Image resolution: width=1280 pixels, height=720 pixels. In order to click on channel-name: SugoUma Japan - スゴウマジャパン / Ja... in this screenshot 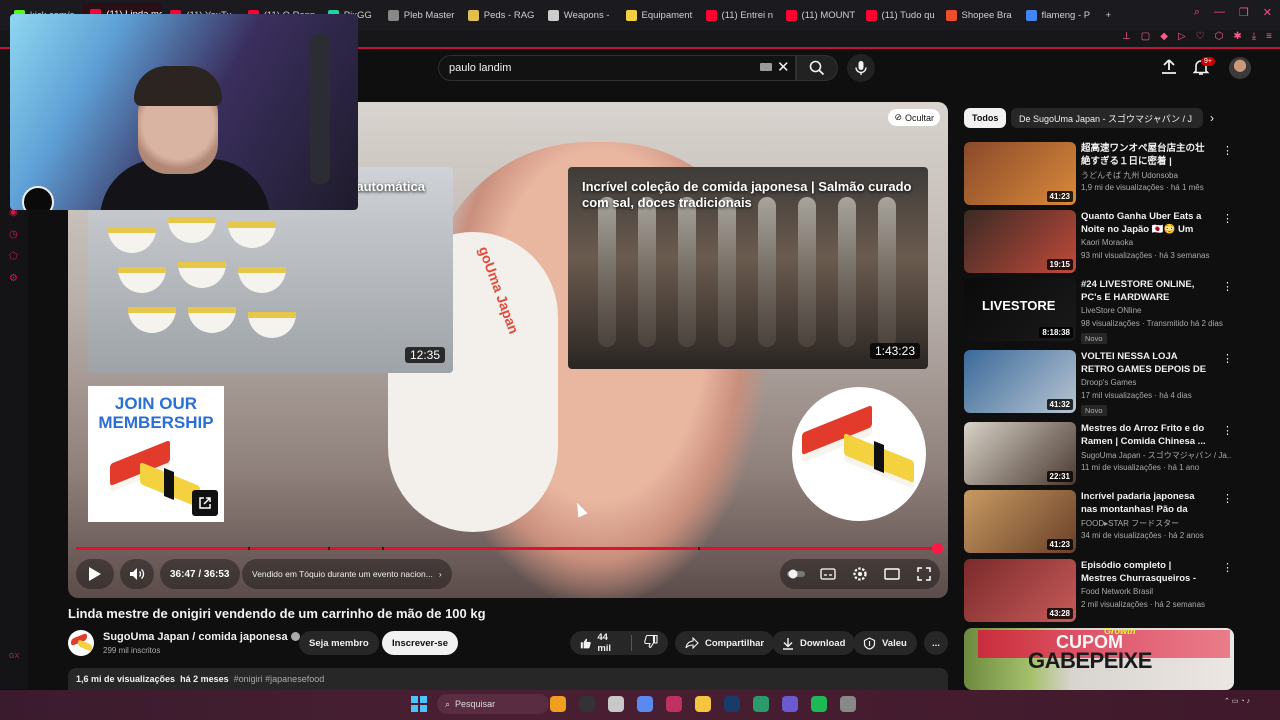, I will do `click(1156, 455)`.